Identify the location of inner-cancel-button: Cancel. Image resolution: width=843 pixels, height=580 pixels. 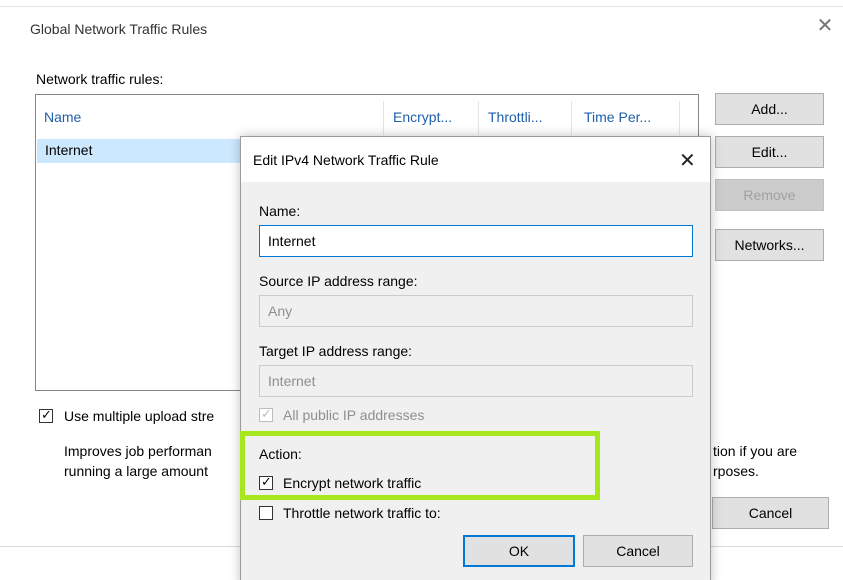
(638, 551).